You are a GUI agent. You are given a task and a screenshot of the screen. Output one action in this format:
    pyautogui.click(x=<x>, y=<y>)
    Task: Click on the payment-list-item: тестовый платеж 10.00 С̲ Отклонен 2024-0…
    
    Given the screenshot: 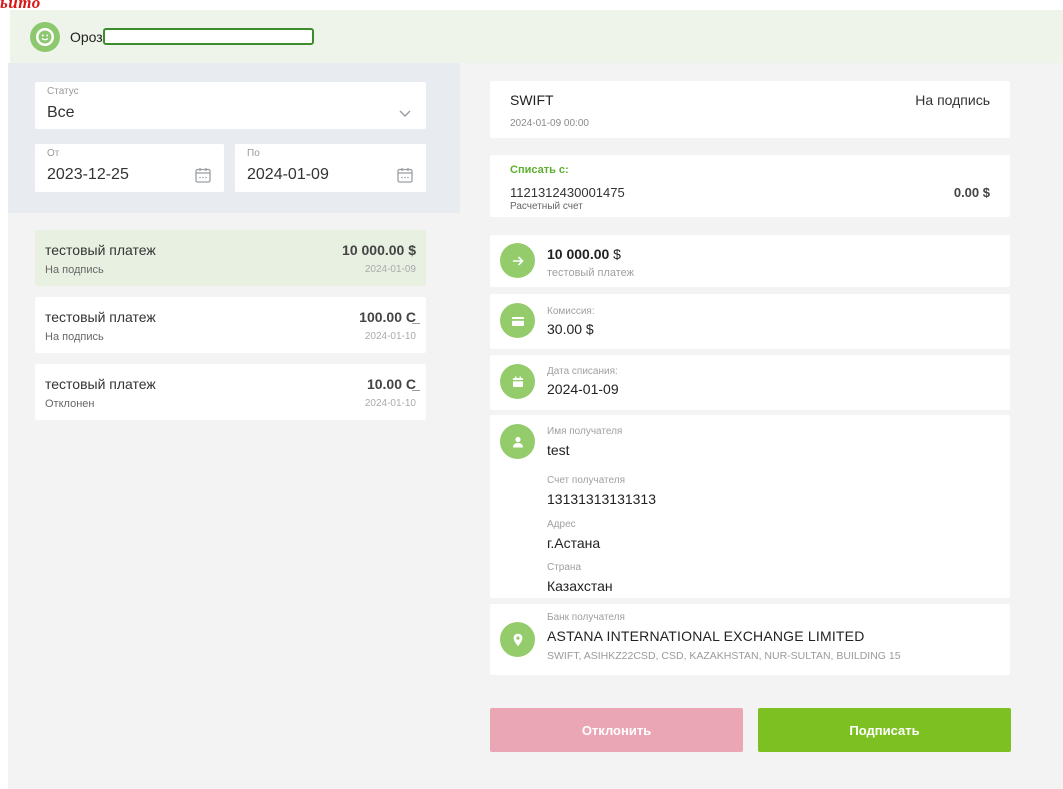 What is the action you would take?
    pyautogui.click(x=230, y=392)
    